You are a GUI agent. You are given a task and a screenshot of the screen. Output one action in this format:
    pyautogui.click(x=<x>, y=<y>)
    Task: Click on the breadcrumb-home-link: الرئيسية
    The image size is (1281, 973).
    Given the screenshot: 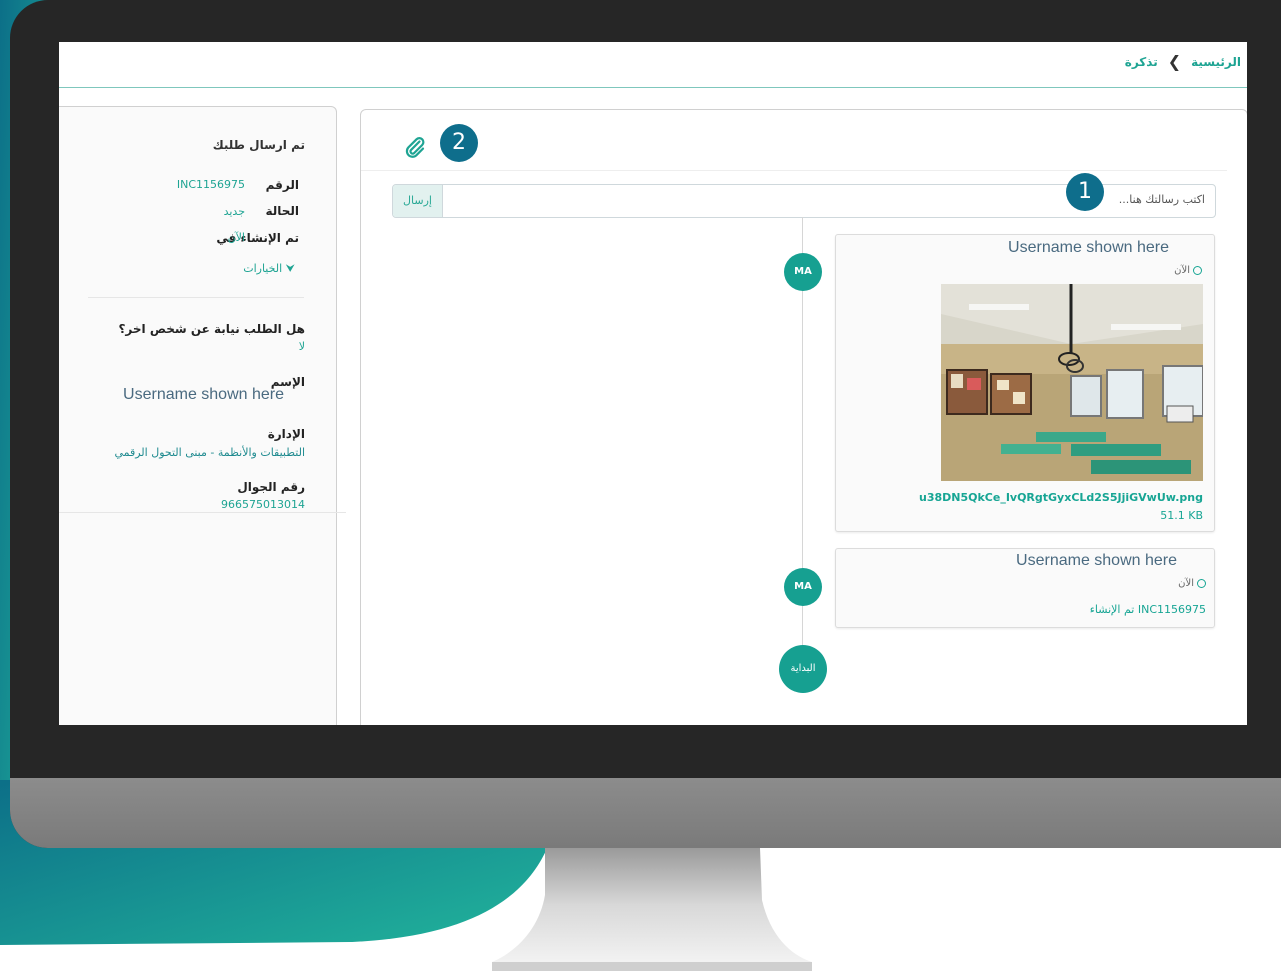 What is the action you would take?
    pyautogui.click(x=1216, y=62)
    